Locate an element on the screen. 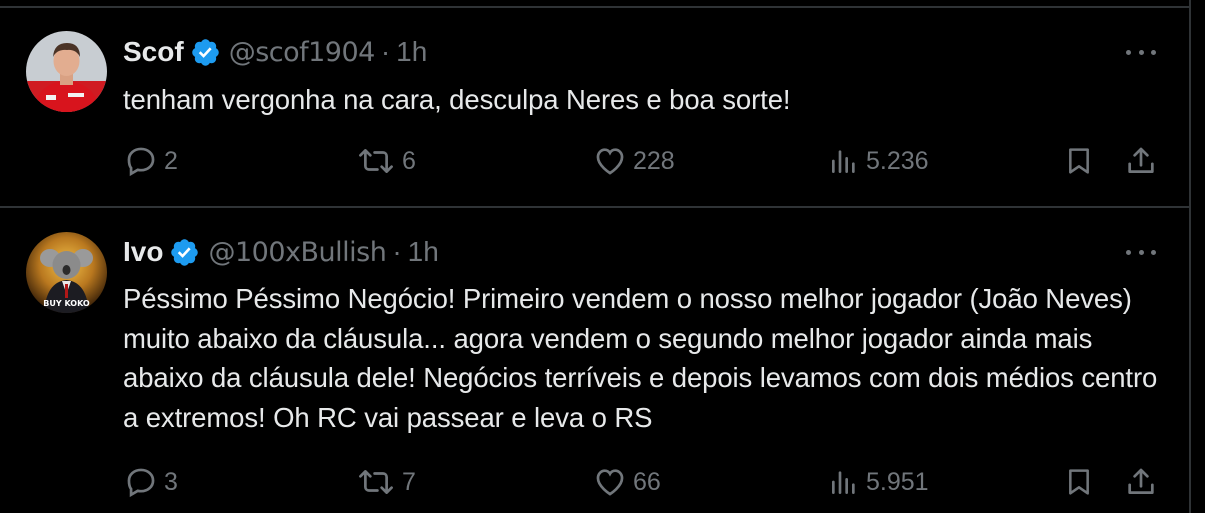 Image resolution: width=1205 pixels, height=513 pixels. avatar-image is located at coordinates (66, 71).